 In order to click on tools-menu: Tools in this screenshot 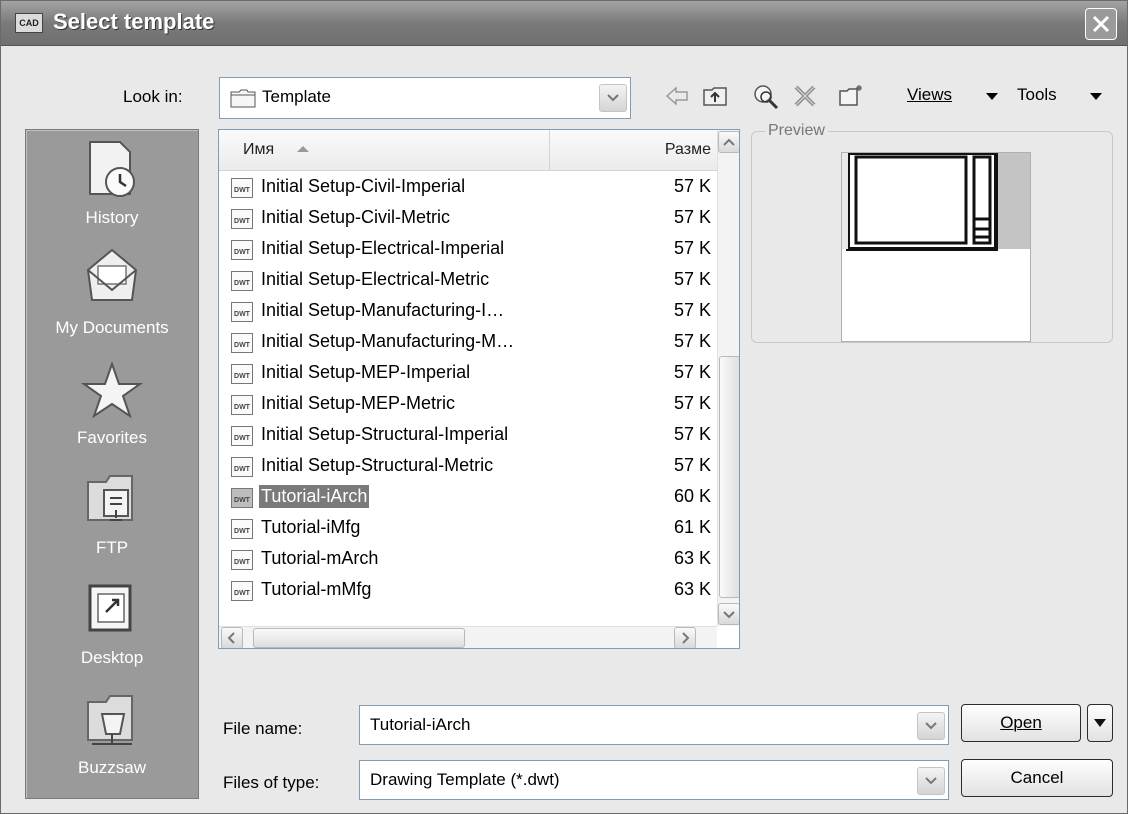, I will do `click(1037, 95)`.